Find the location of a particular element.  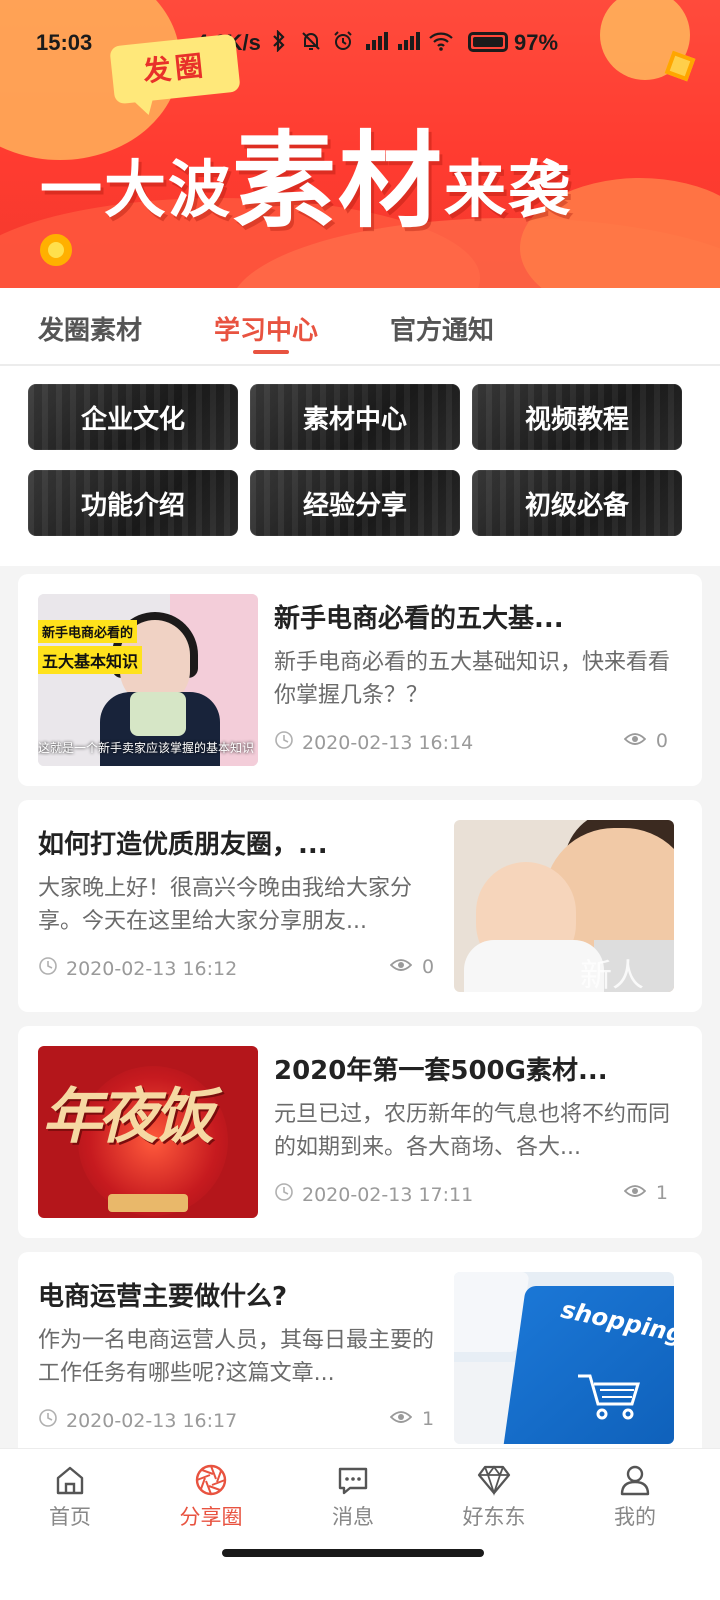

nav-label: 好东东 is located at coordinates (494, 1517).